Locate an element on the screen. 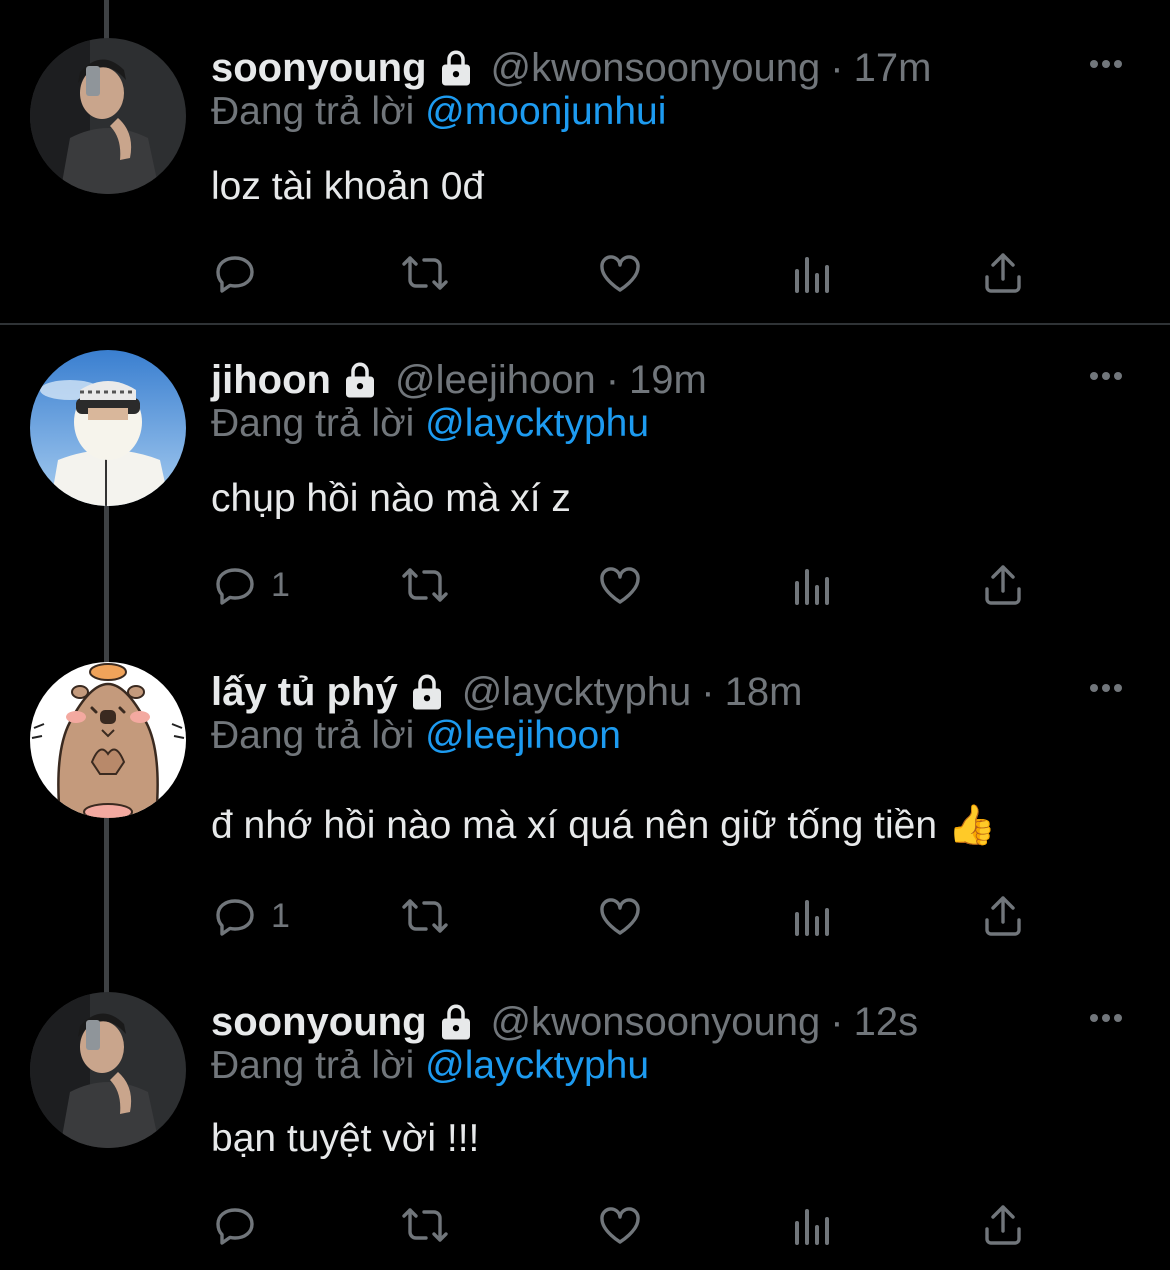  reply-mention: @moonjunhui is located at coordinates (545, 111).